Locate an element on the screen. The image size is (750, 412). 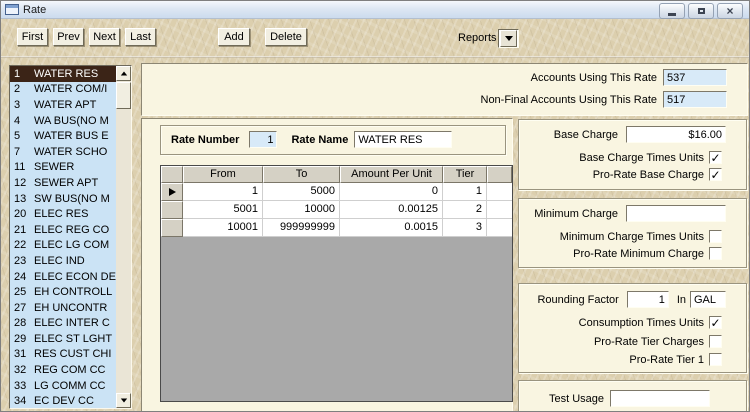
window-title: Rate is located at coordinates (35, 9).